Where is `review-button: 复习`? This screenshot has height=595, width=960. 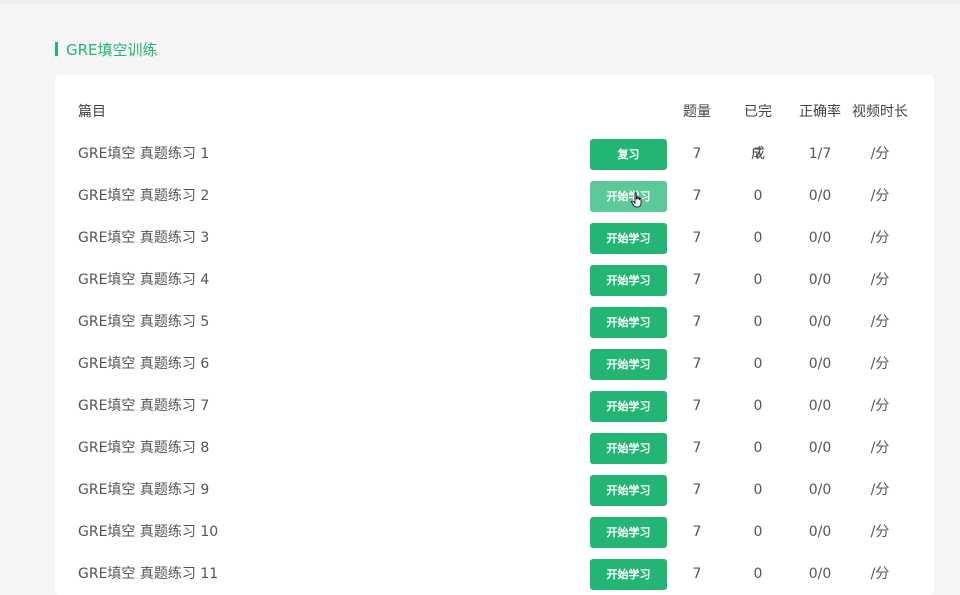 review-button: 复习 is located at coordinates (628, 154).